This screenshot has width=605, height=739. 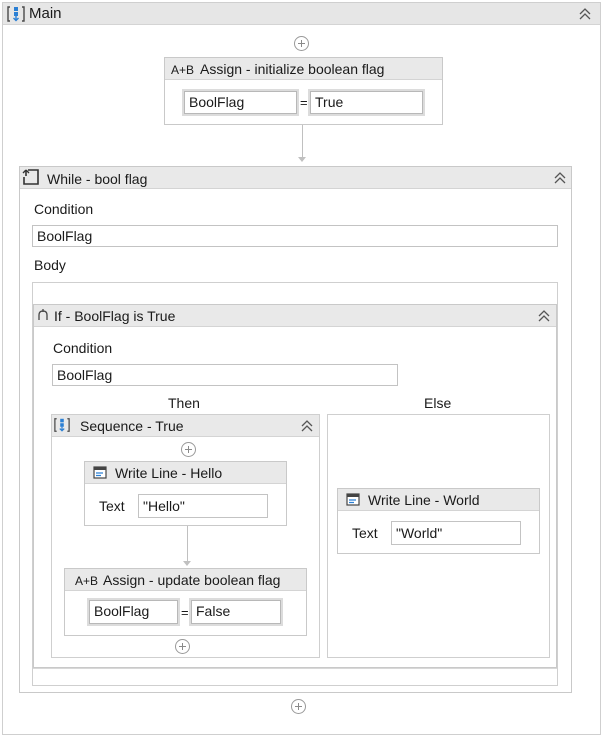 What do you see at coordinates (45, 13) in the screenshot?
I see `main-title: Main` at bounding box center [45, 13].